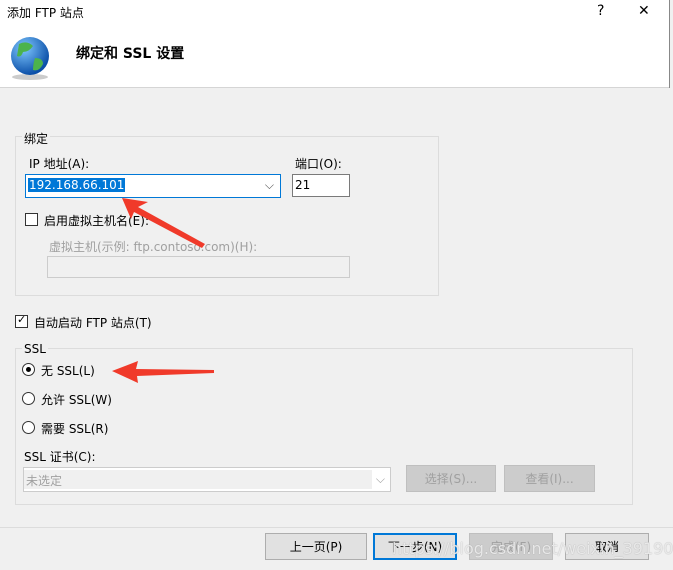 The width and height of the screenshot is (673, 570). I want to click on divider, so click(669, 44).